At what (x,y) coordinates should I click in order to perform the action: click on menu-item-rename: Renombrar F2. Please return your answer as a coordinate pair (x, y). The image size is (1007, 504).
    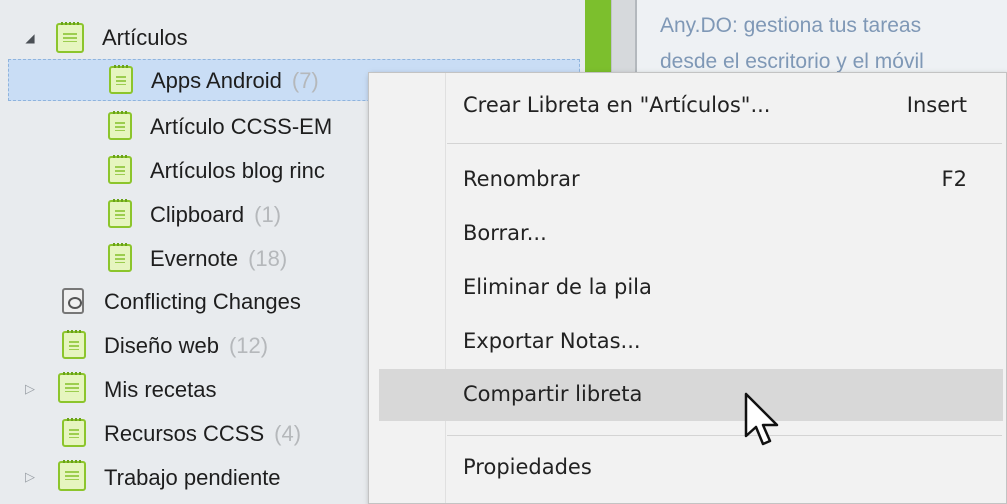
    Looking at the image, I should click on (691, 180).